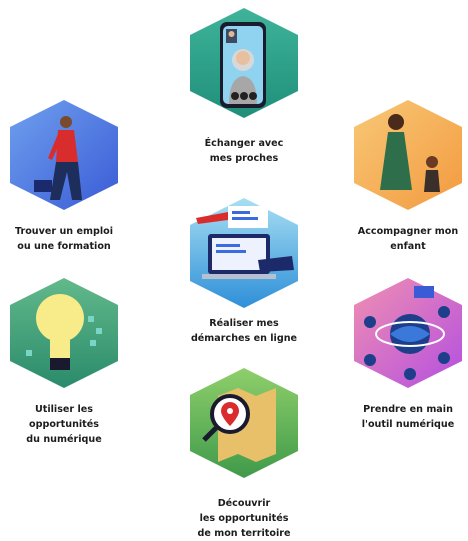 This screenshot has width=468, height=541. I want to click on tile-enfant: Accompagner mon enfant, so click(408, 182).